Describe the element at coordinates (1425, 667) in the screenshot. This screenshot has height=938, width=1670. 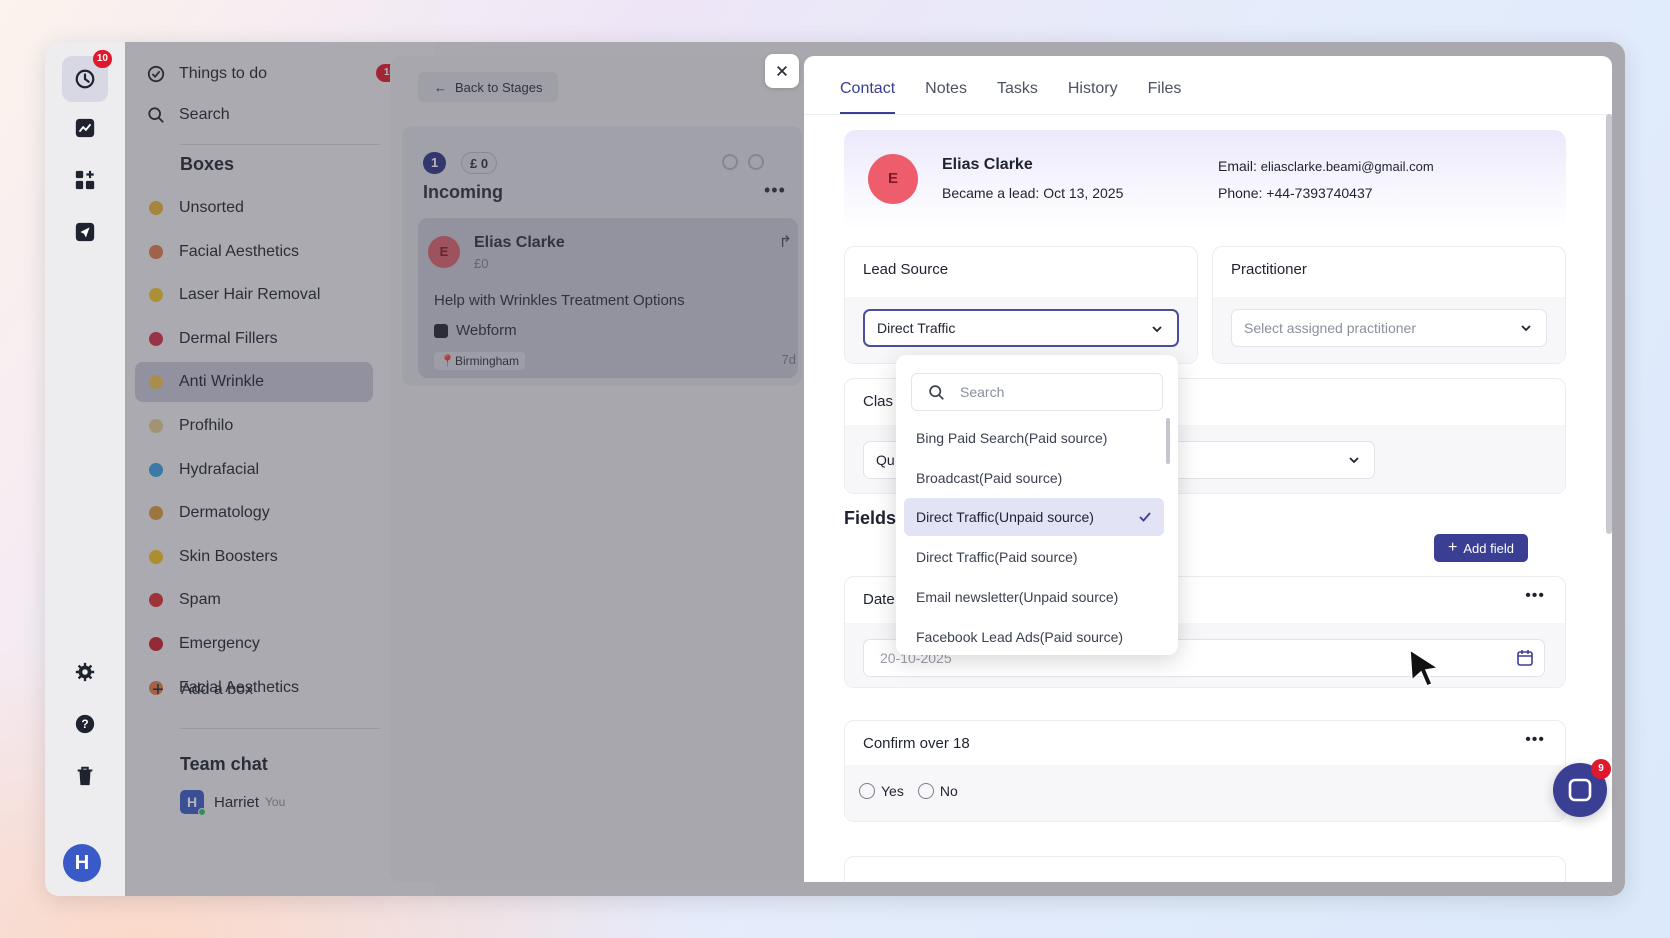
I see `mouse-cursor-icon` at that location.